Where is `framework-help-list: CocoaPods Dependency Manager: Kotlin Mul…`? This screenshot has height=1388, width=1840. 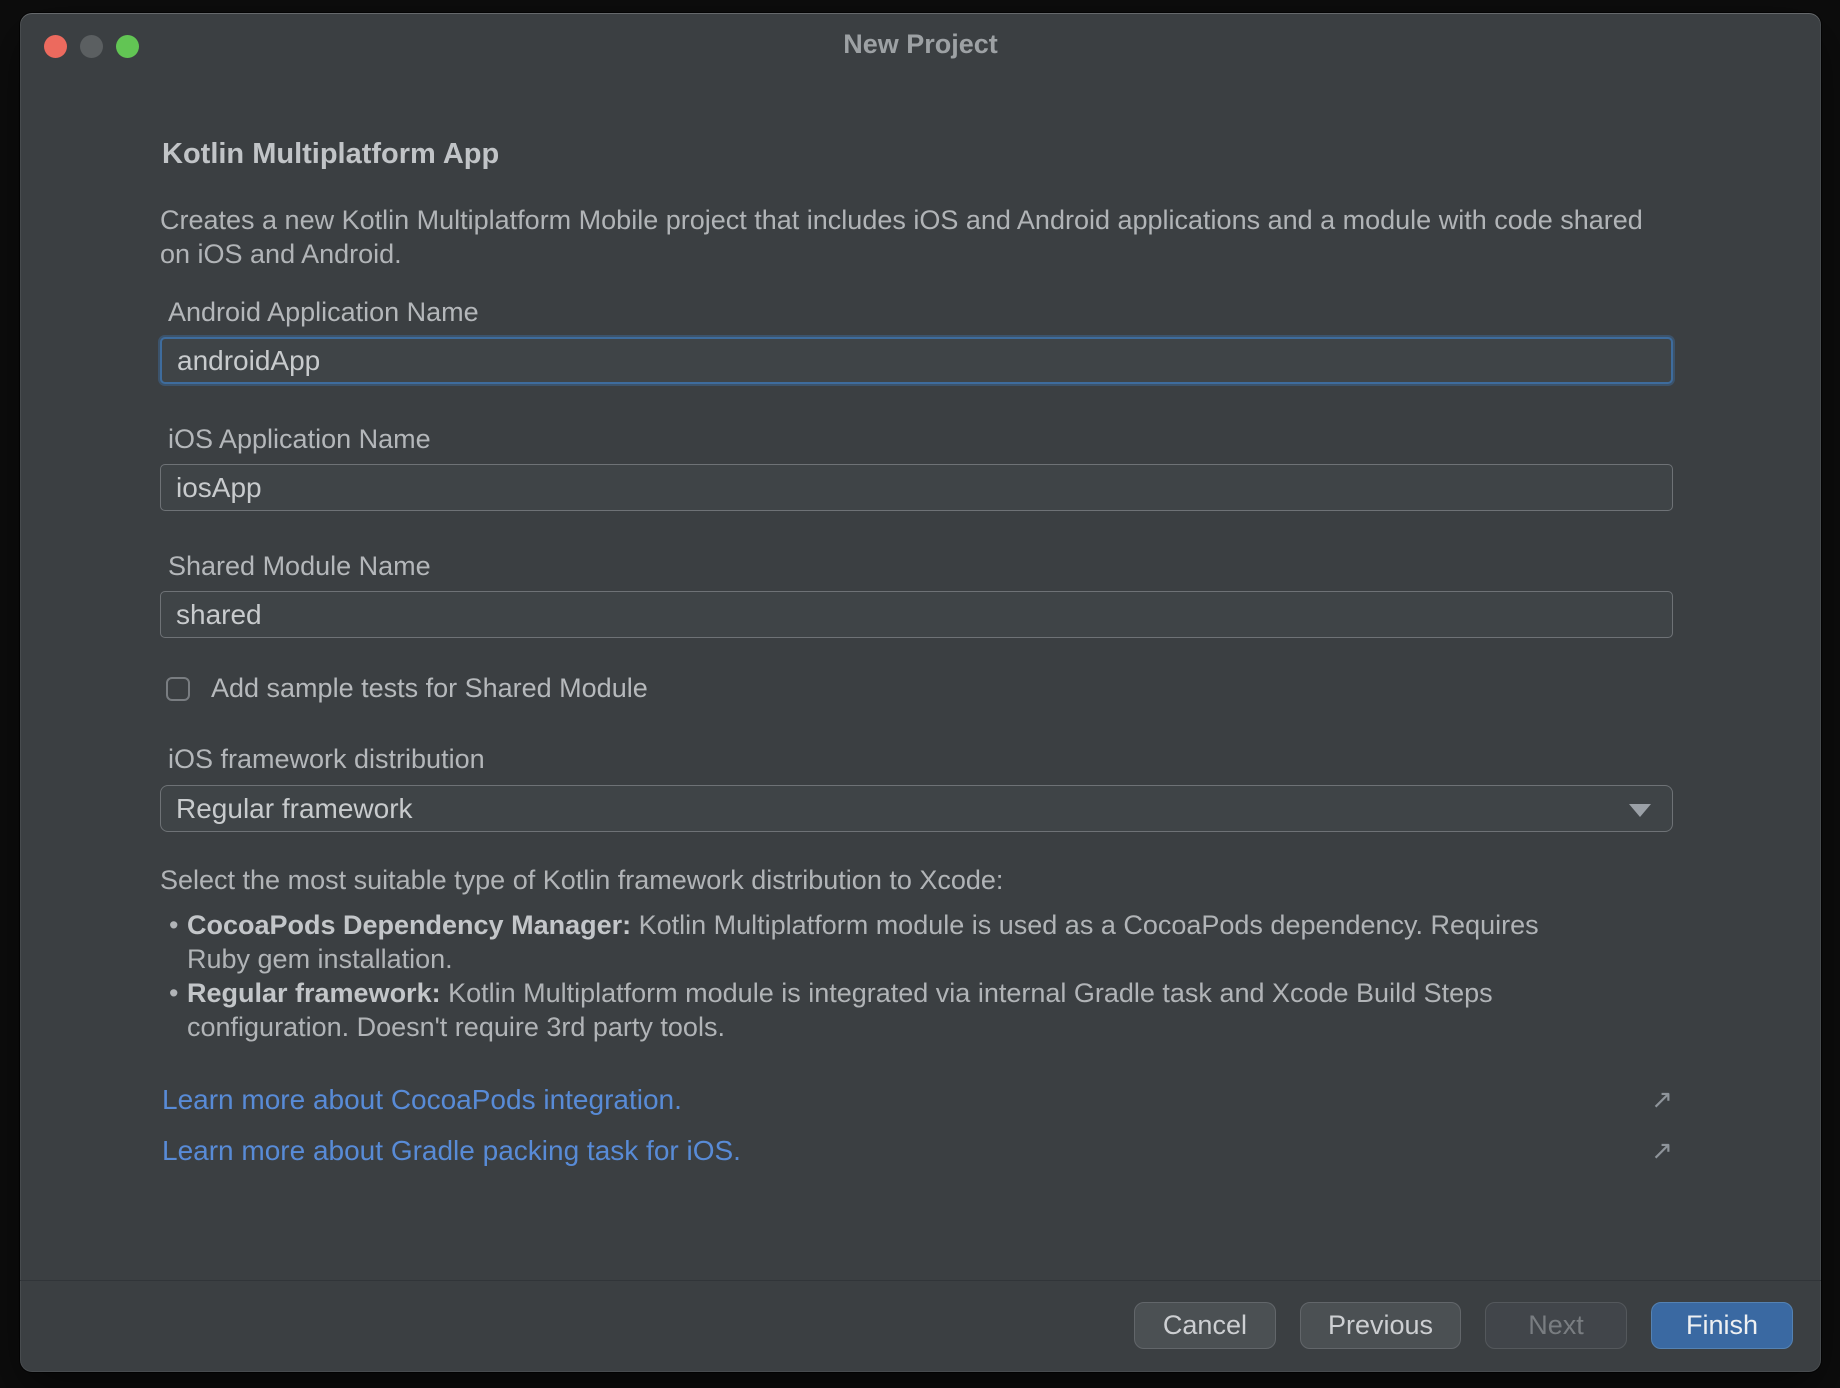 framework-help-list: CocoaPods Dependency Manager: Kotlin Mul… is located at coordinates (916, 976).